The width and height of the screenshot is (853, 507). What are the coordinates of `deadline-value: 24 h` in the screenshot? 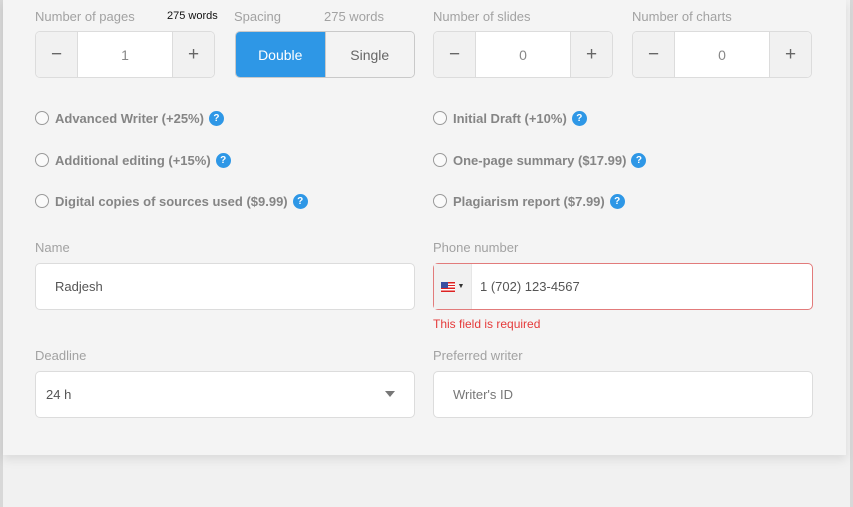 It's located at (59, 394).